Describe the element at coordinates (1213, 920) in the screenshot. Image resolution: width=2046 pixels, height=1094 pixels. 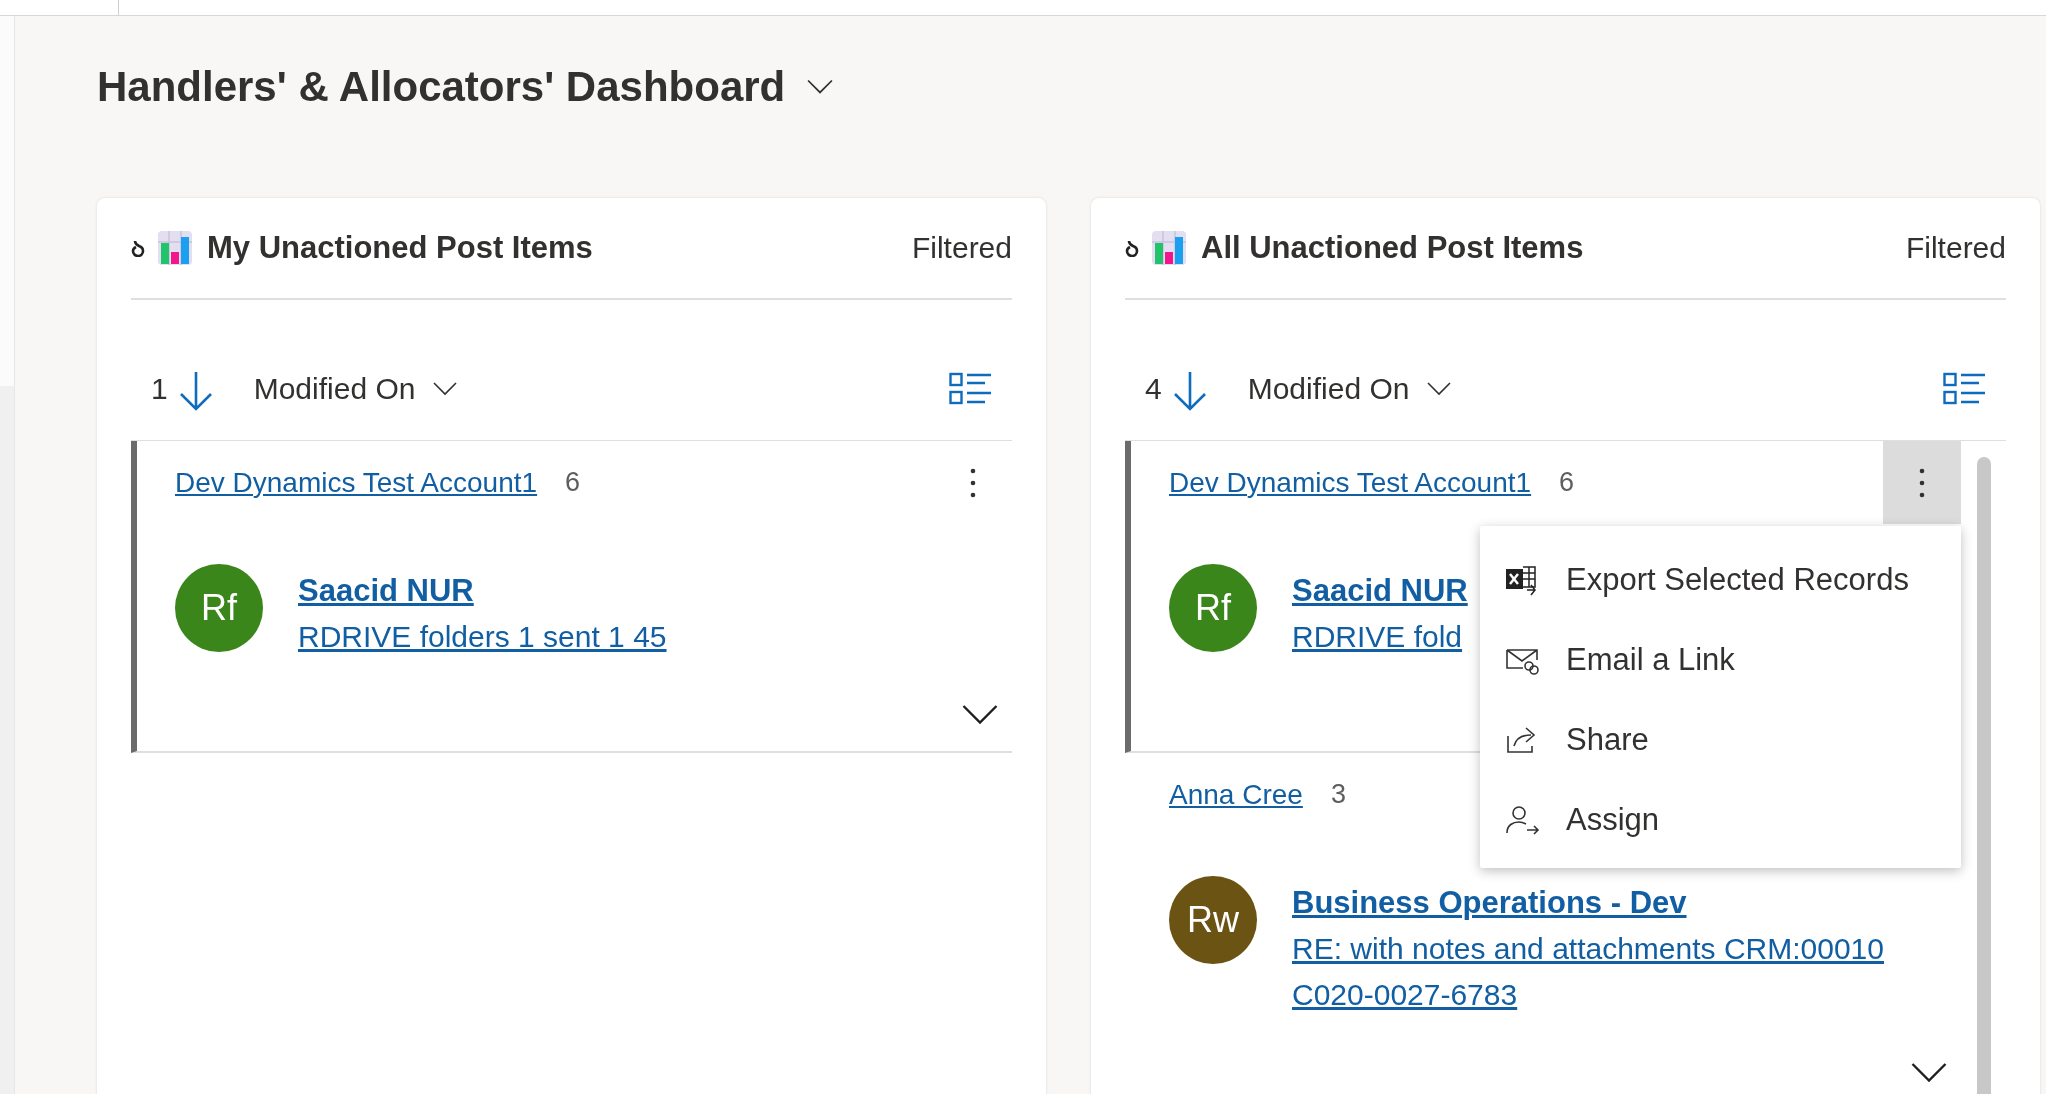
I see `avatar: Rw` at that location.